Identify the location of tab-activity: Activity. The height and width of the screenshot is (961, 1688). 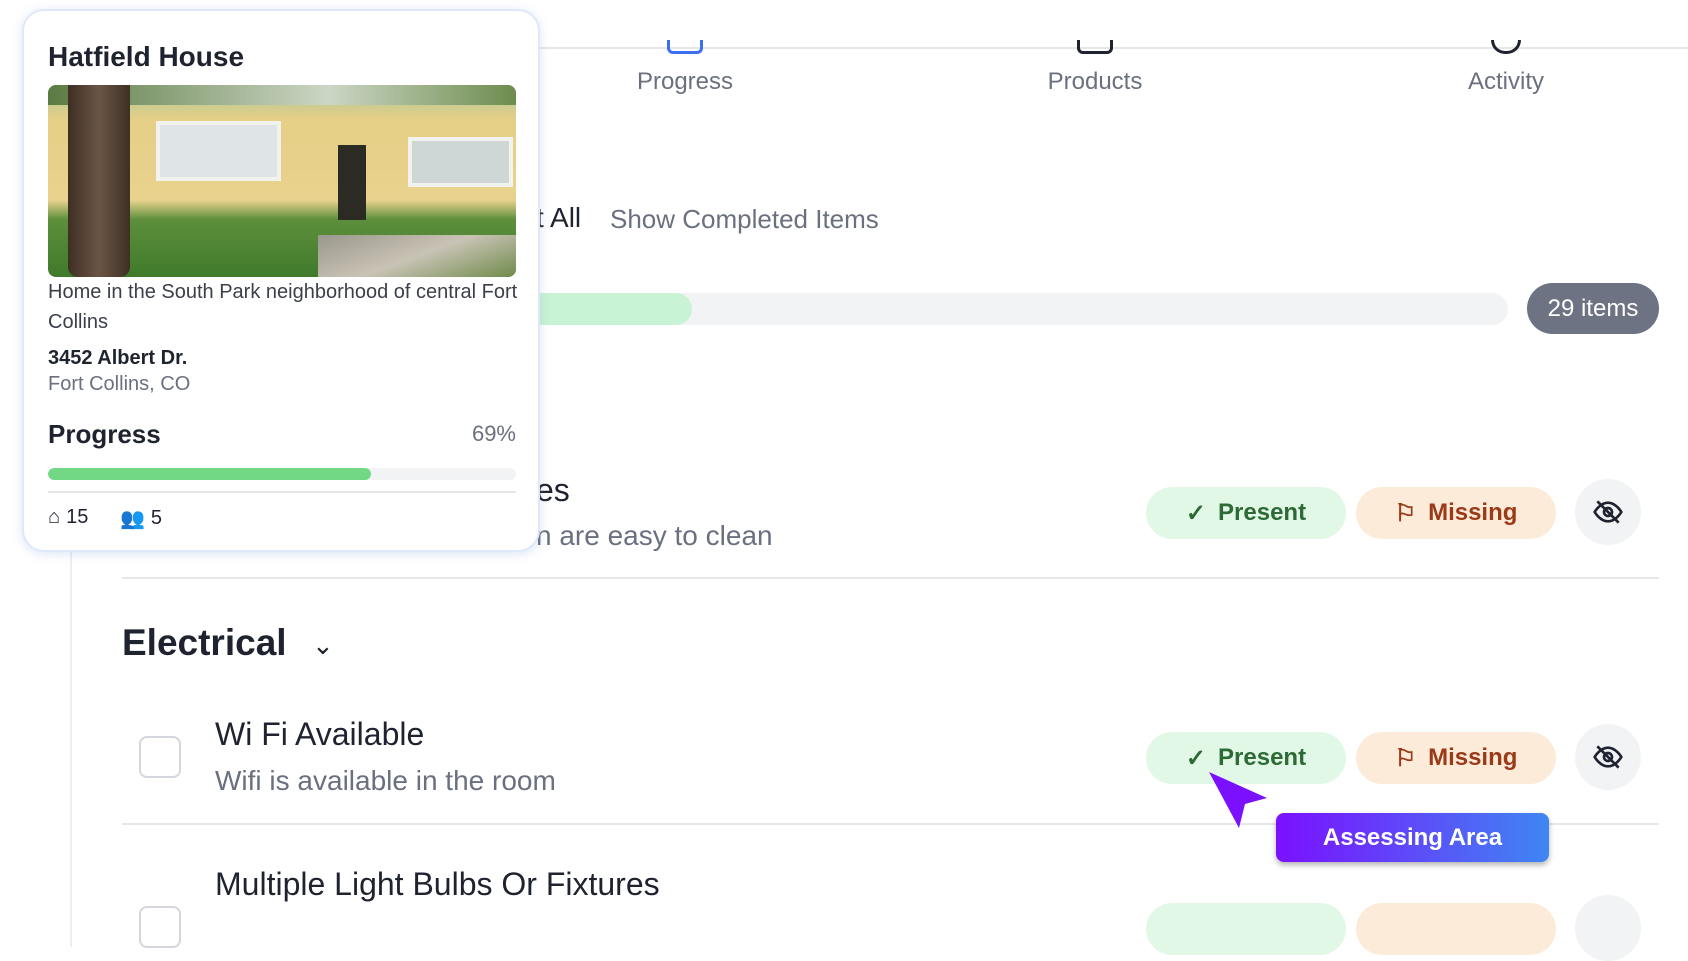
(1506, 82).